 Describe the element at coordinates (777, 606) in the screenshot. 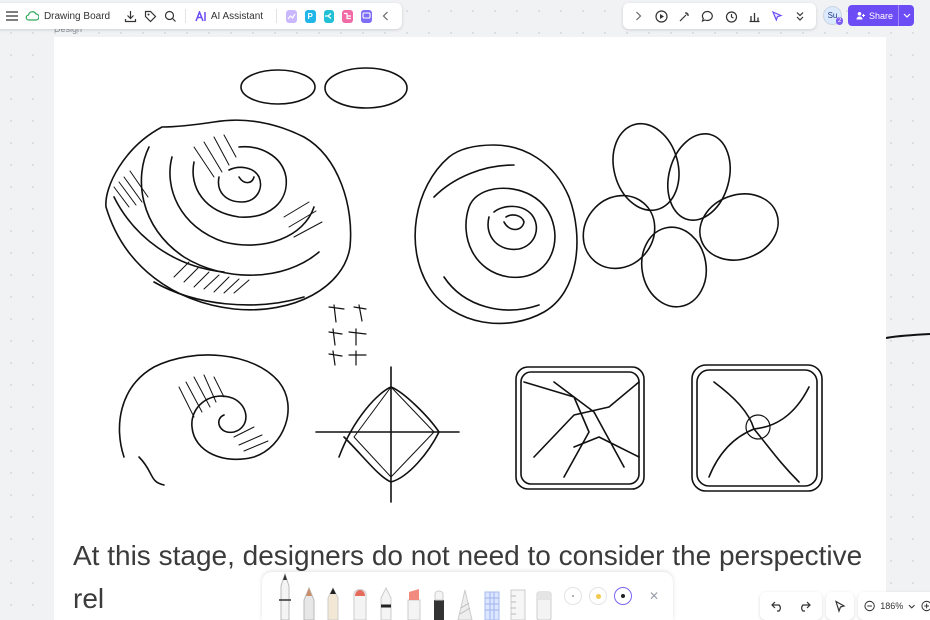

I see `undo-icon` at that location.